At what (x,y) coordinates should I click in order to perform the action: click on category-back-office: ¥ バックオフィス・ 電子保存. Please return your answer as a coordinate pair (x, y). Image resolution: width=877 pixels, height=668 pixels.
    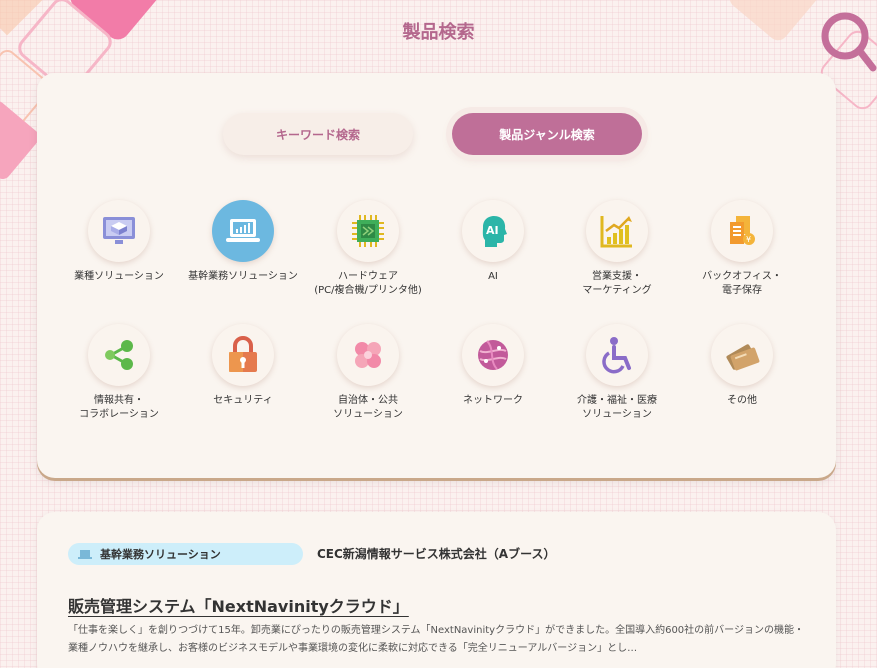
    Looking at the image, I should click on (742, 249).